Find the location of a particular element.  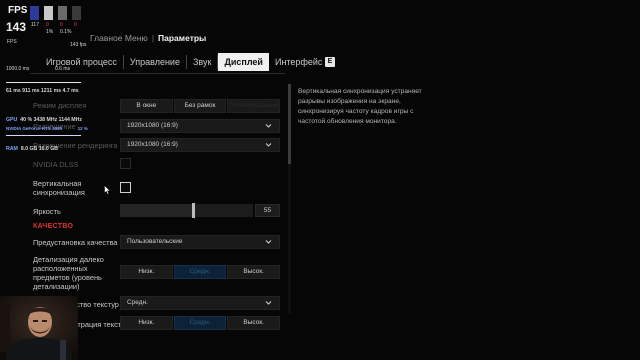

quality-preset-label: Предустановка качества is located at coordinates (75, 242).